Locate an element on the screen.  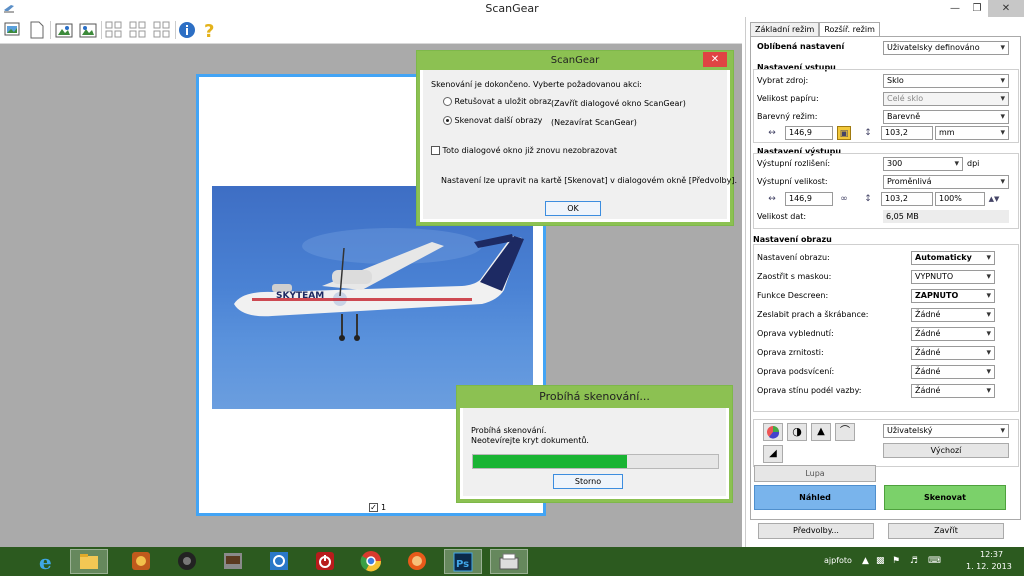
default-button: Výchozí is located at coordinates (946, 450).